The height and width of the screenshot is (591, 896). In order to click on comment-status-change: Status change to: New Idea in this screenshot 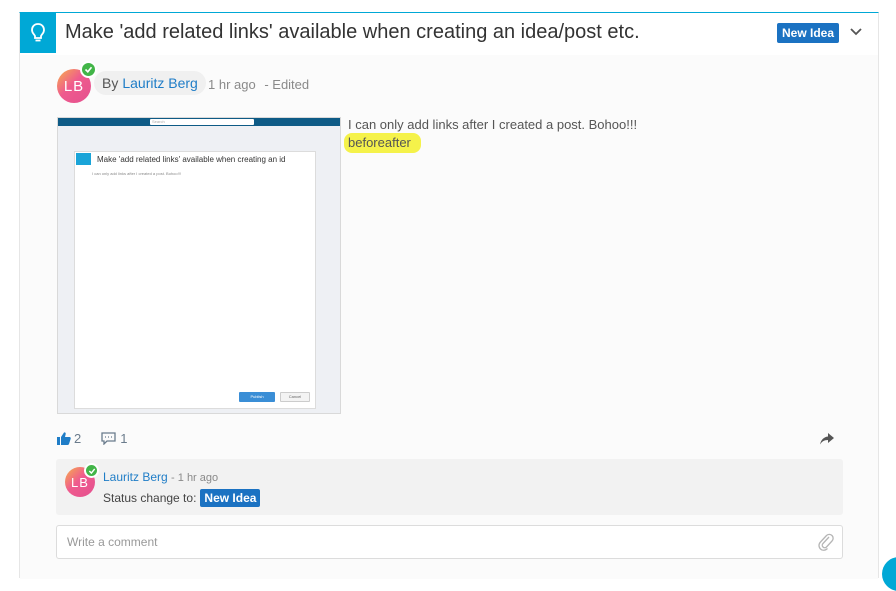, I will do `click(182, 498)`.